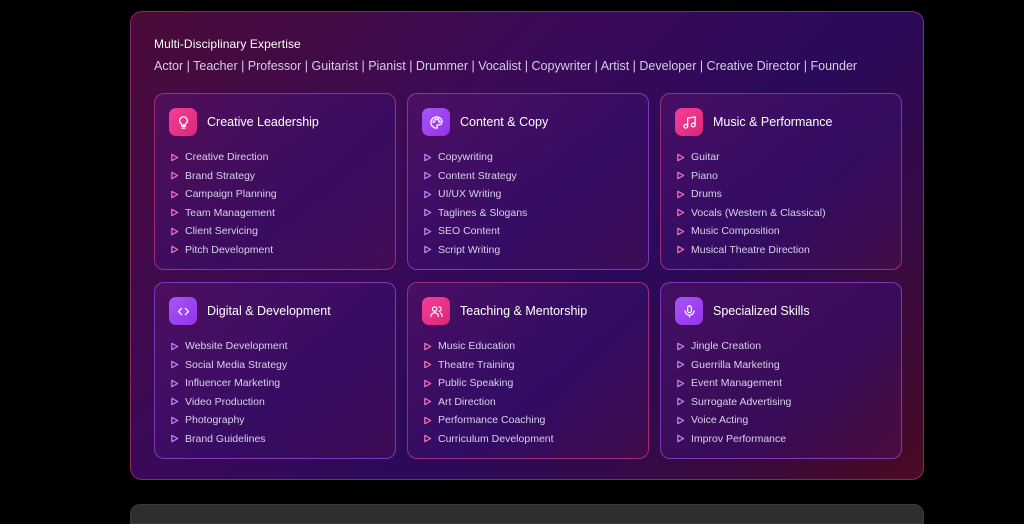  What do you see at coordinates (229, 346) in the screenshot?
I see `list-item: Website Development` at bounding box center [229, 346].